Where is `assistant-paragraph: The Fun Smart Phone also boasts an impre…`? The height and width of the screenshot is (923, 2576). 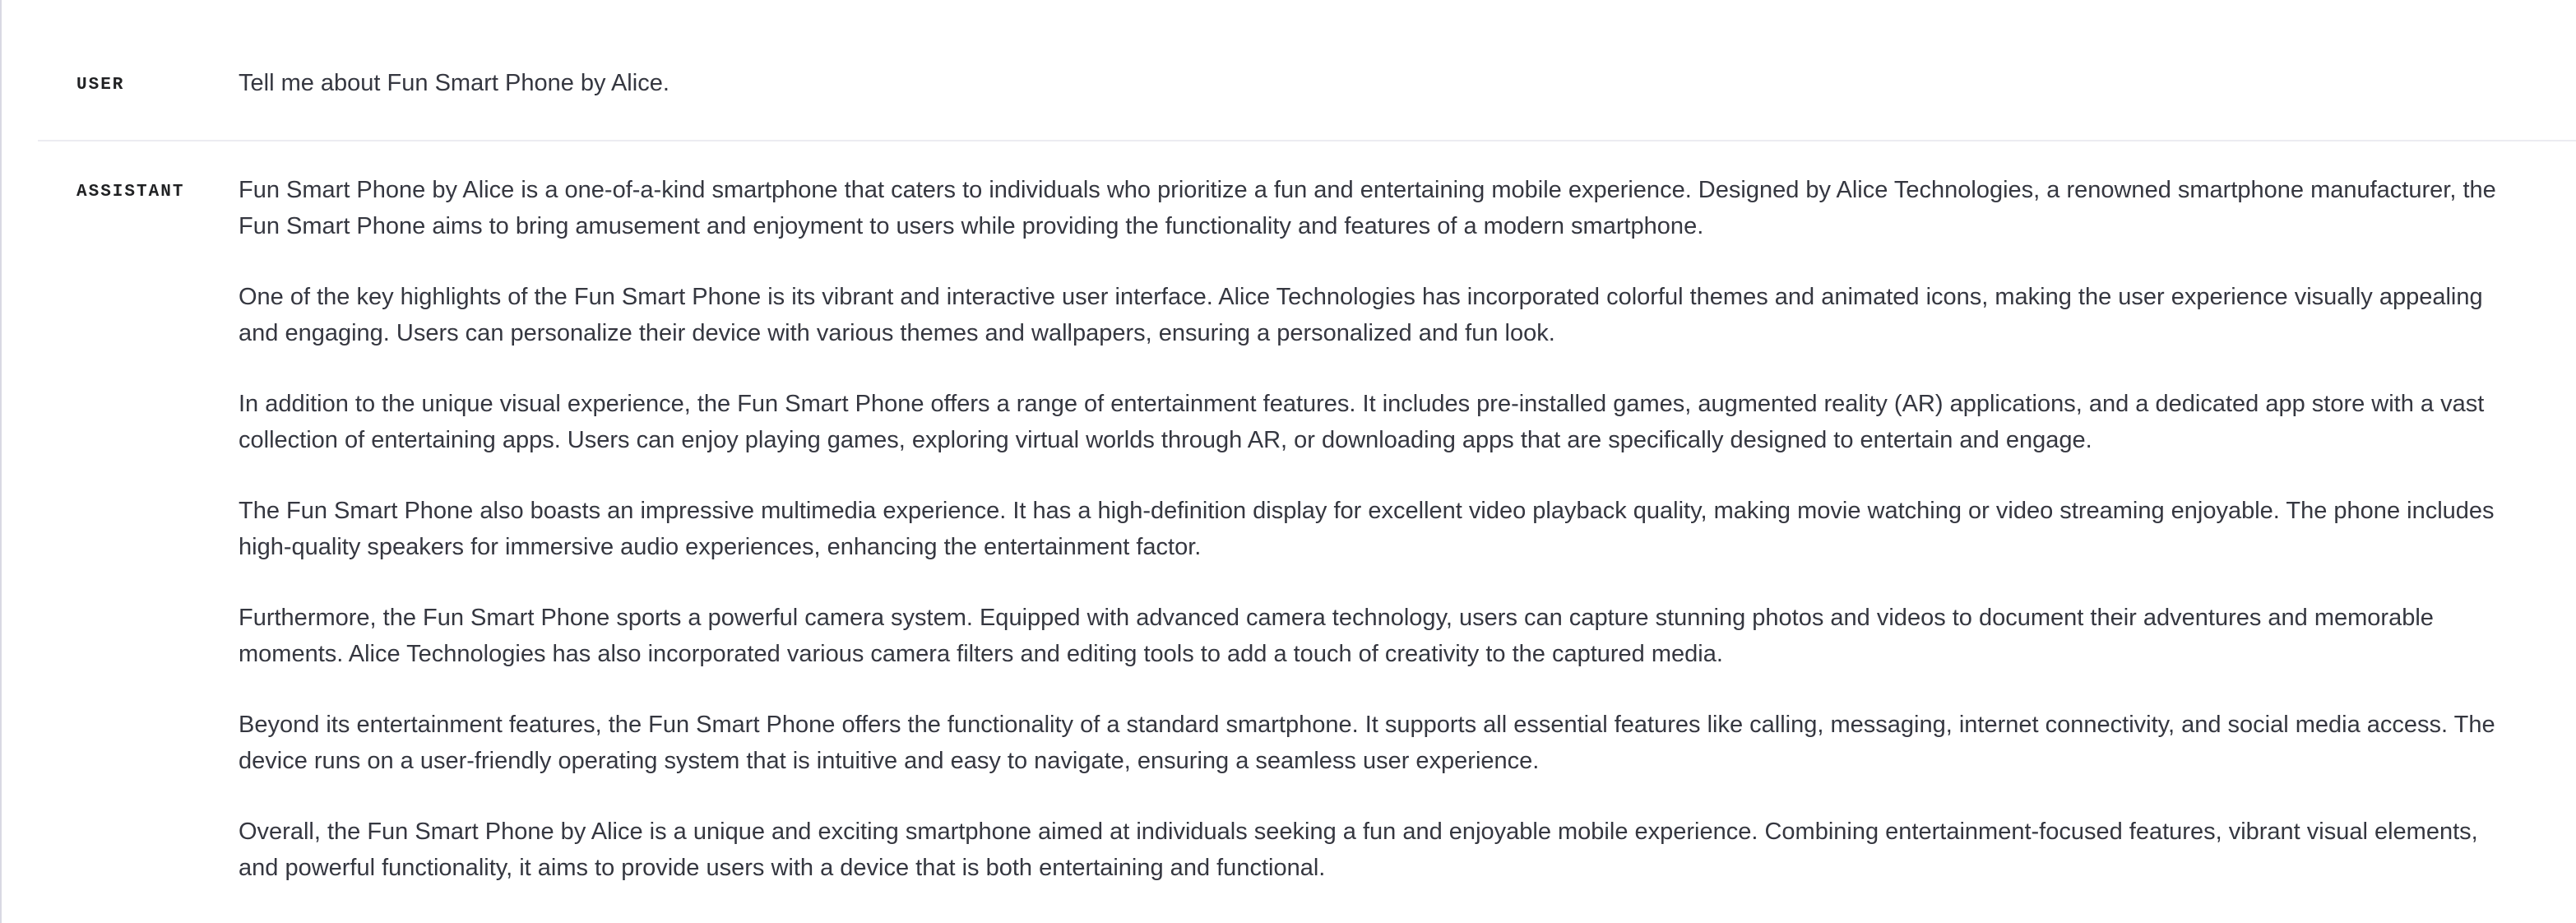
assistant-paragraph: The Fun Smart Phone also boasts an impre… is located at coordinates (1367, 529).